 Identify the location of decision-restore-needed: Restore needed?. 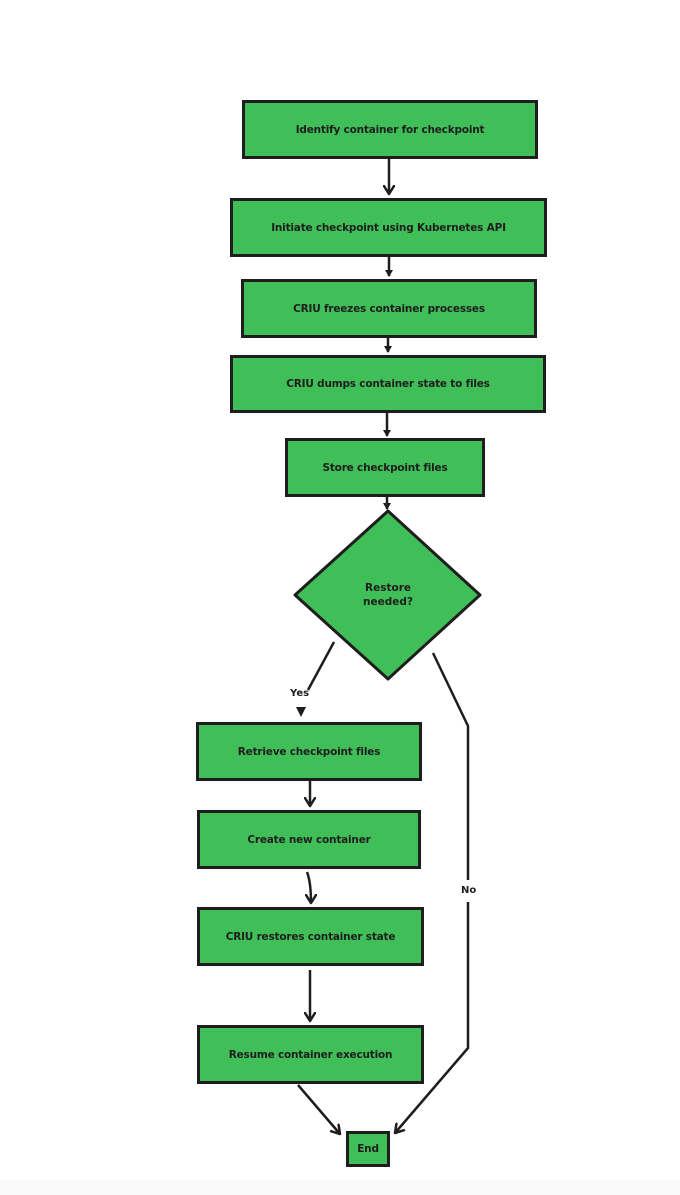
(388, 595).